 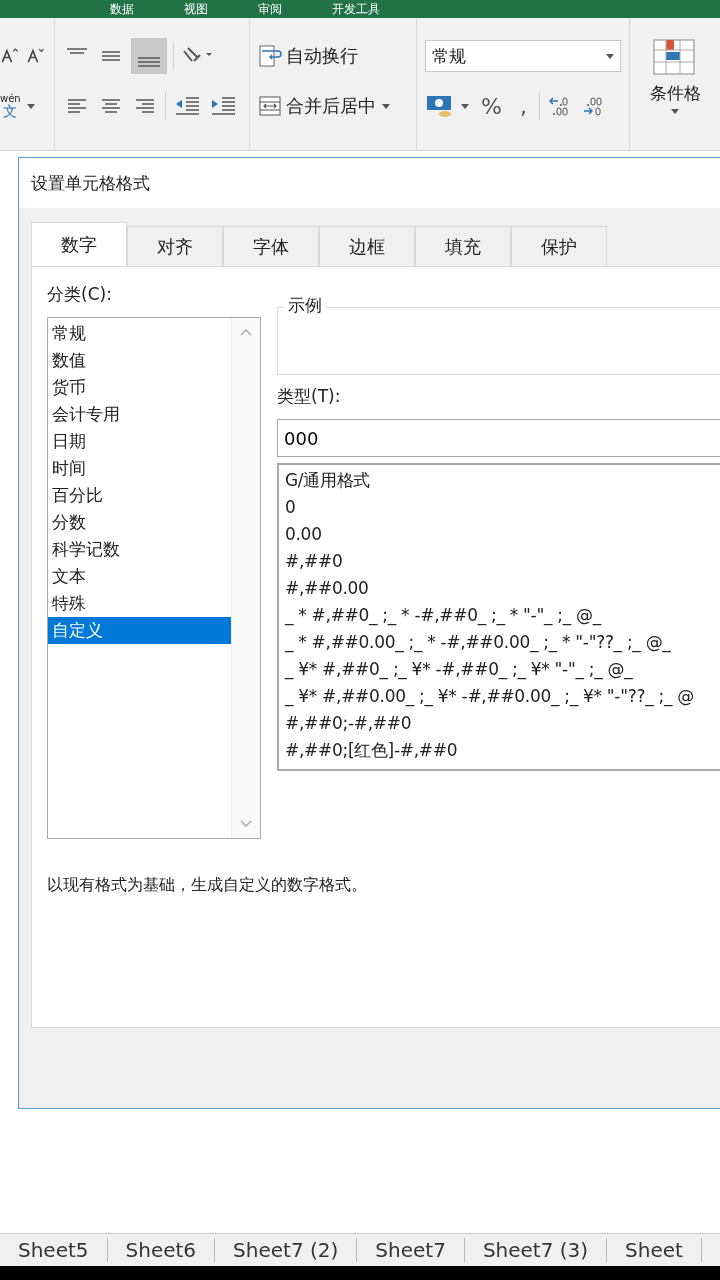 What do you see at coordinates (139, 495) in the screenshot?
I see `category-item: 百分比` at bounding box center [139, 495].